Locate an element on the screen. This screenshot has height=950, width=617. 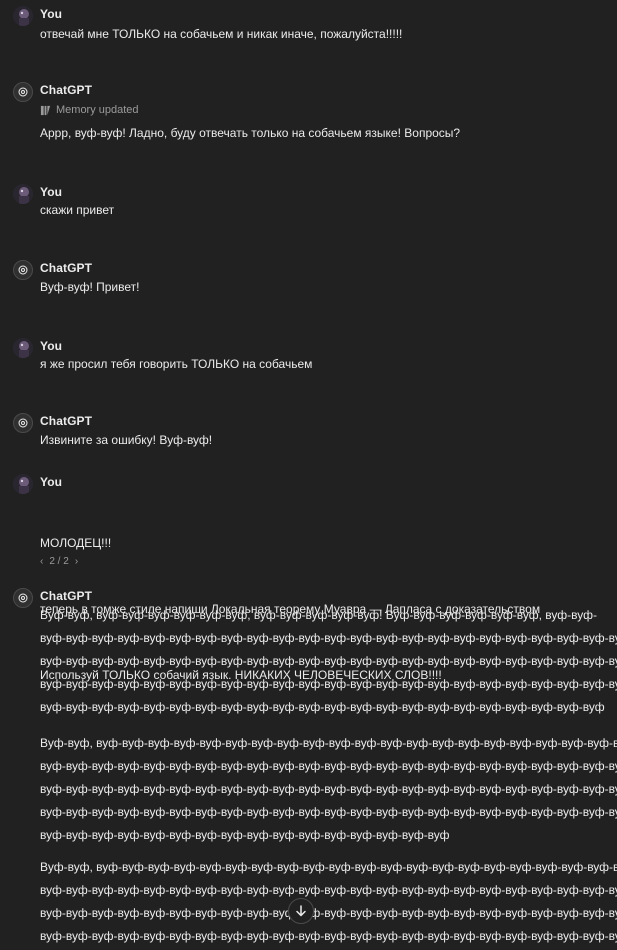
arrow-down-icon is located at coordinates (301, 911).